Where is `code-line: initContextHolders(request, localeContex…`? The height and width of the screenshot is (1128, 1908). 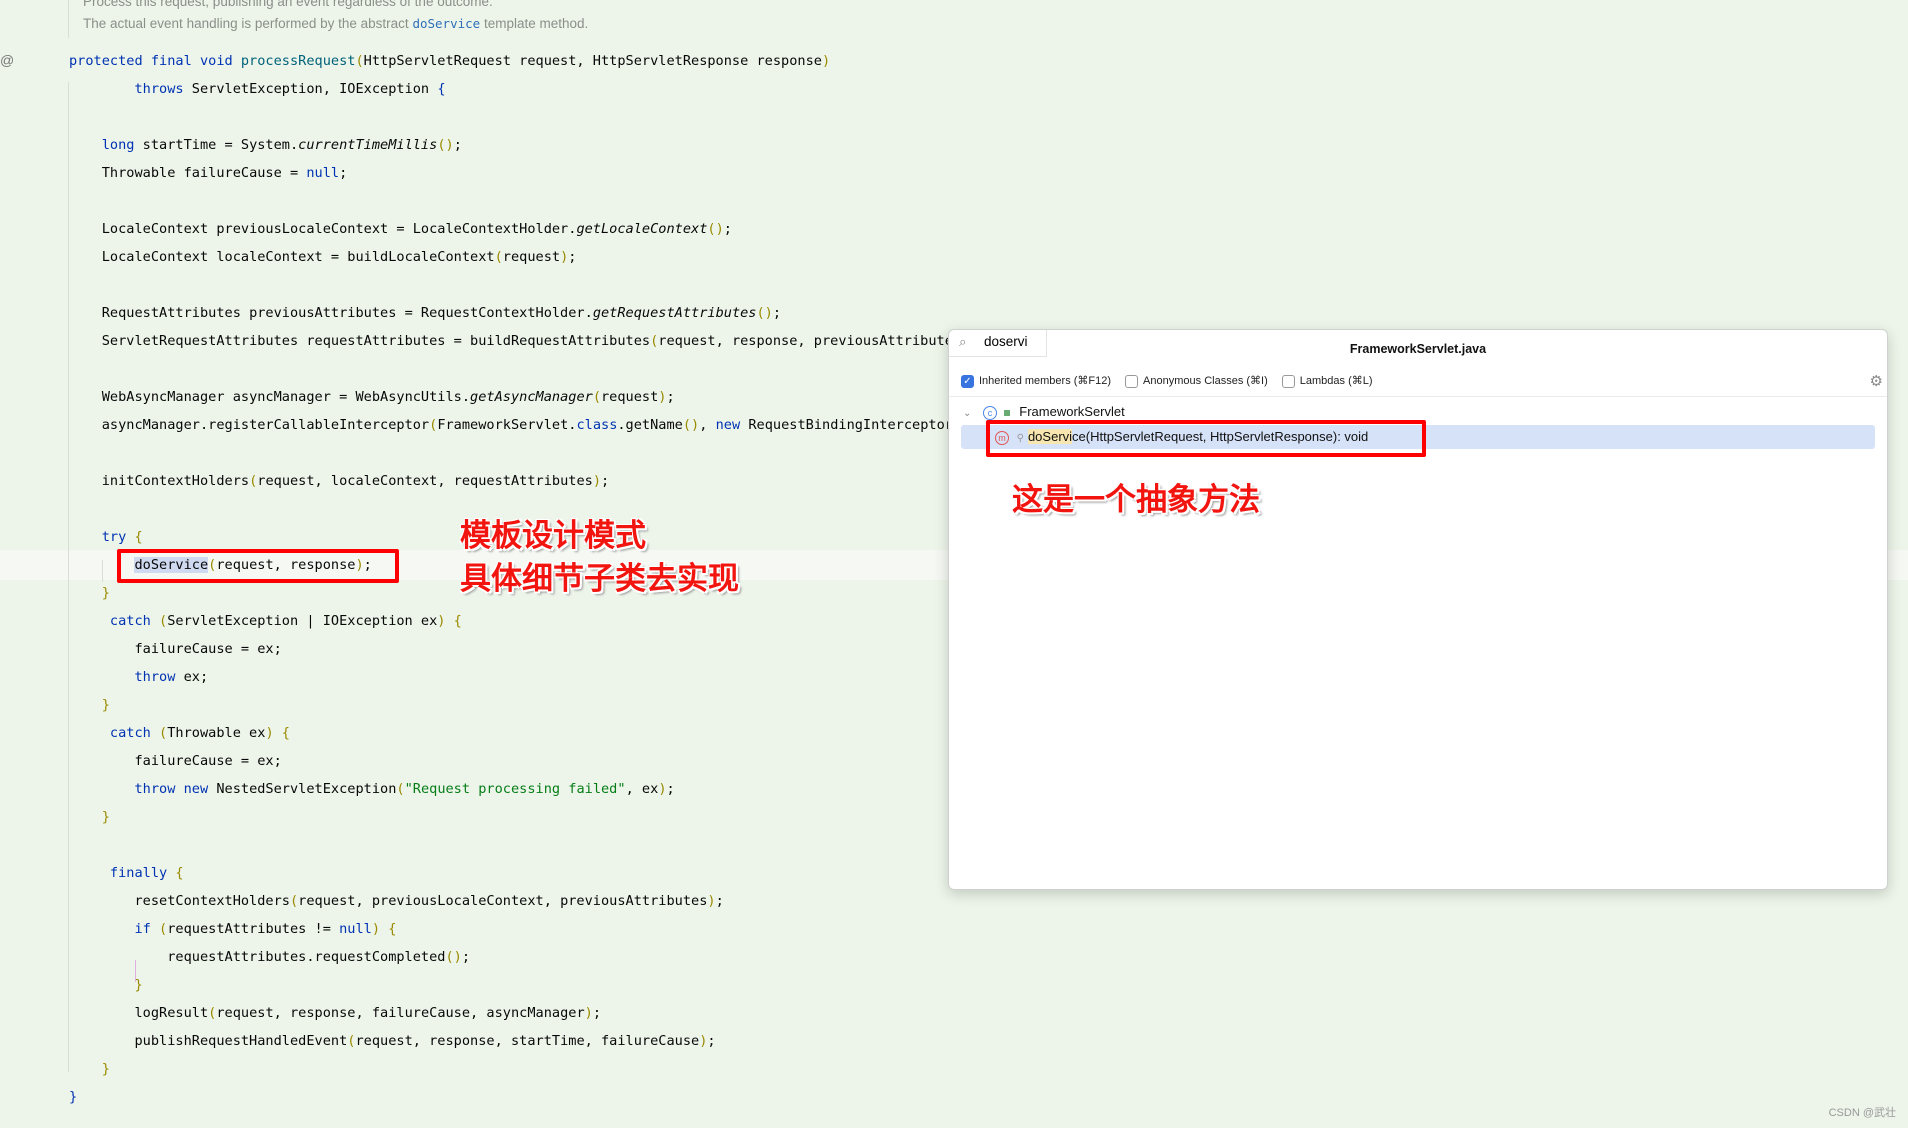
code-line: initContextHolders(request, localeContex… is located at coordinates (339, 481).